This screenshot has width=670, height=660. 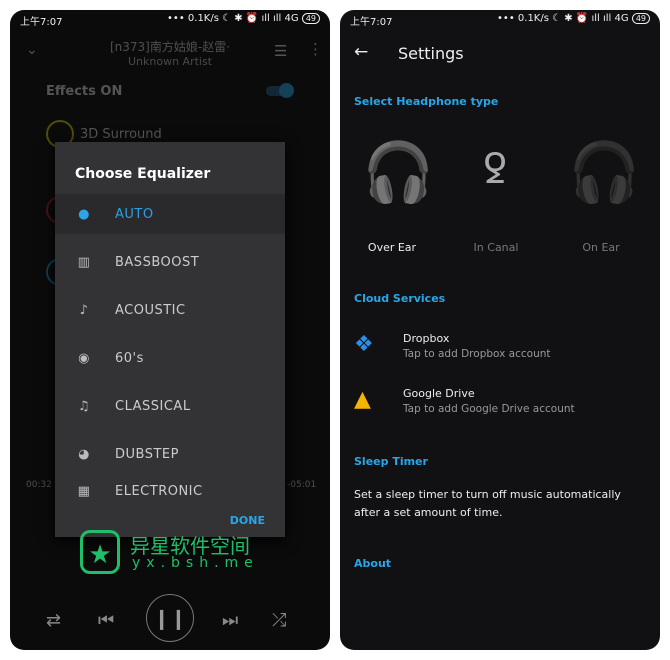 What do you see at coordinates (431, 53) in the screenshot?
I see `page-title: Settings` at bounding box center [431, 53].